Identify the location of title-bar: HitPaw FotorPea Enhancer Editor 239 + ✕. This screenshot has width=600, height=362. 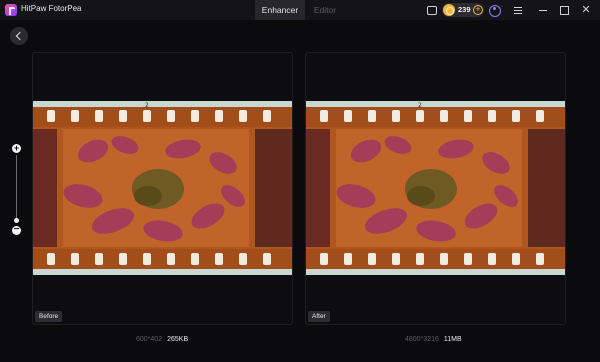
(300, 10).